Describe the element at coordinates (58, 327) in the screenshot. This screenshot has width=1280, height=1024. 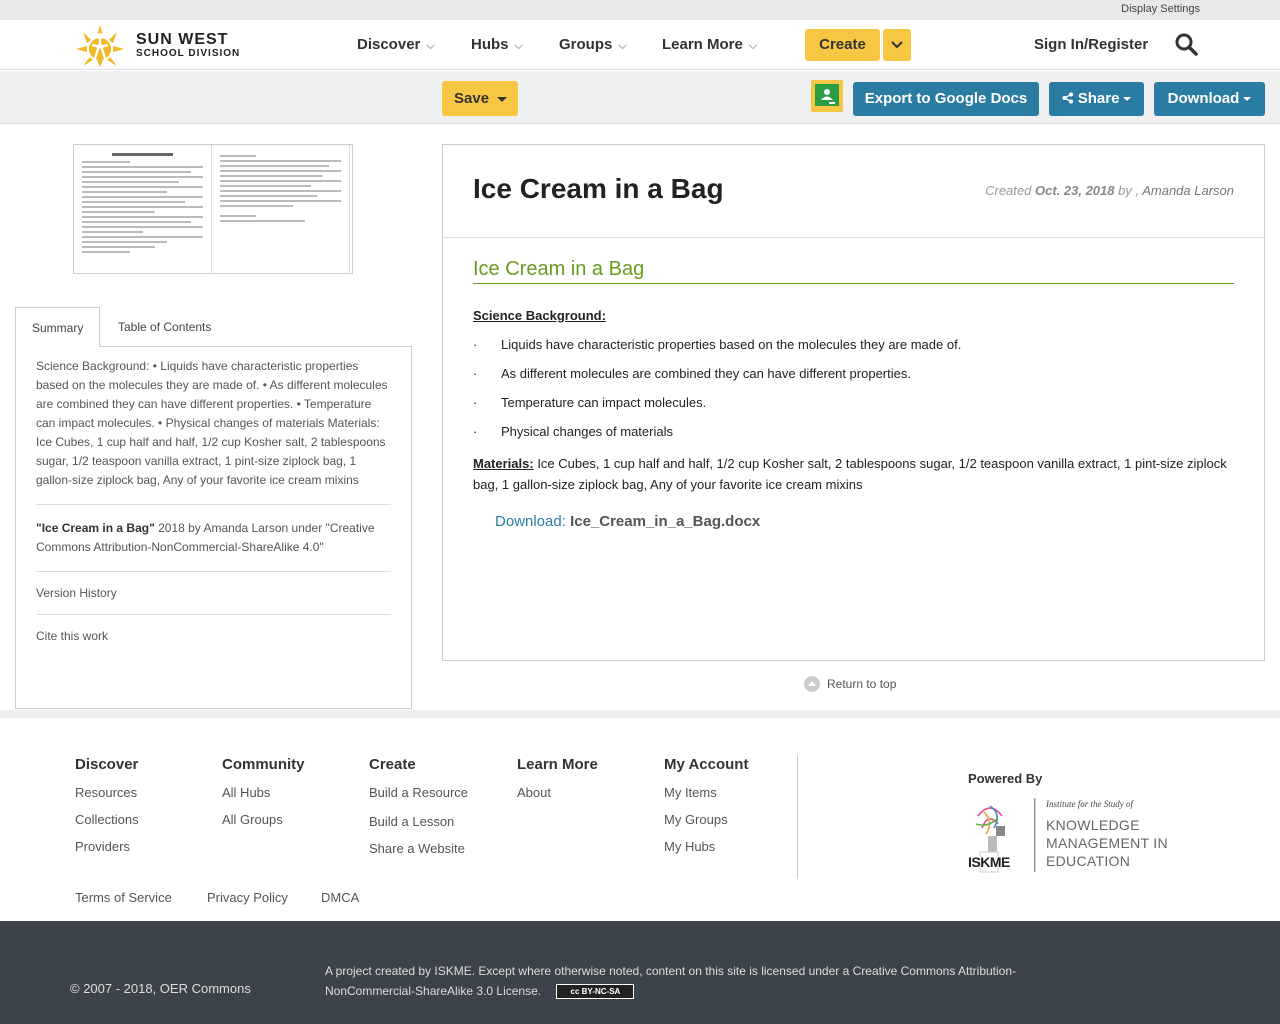
I see `tab-summary: Summary` at that location.